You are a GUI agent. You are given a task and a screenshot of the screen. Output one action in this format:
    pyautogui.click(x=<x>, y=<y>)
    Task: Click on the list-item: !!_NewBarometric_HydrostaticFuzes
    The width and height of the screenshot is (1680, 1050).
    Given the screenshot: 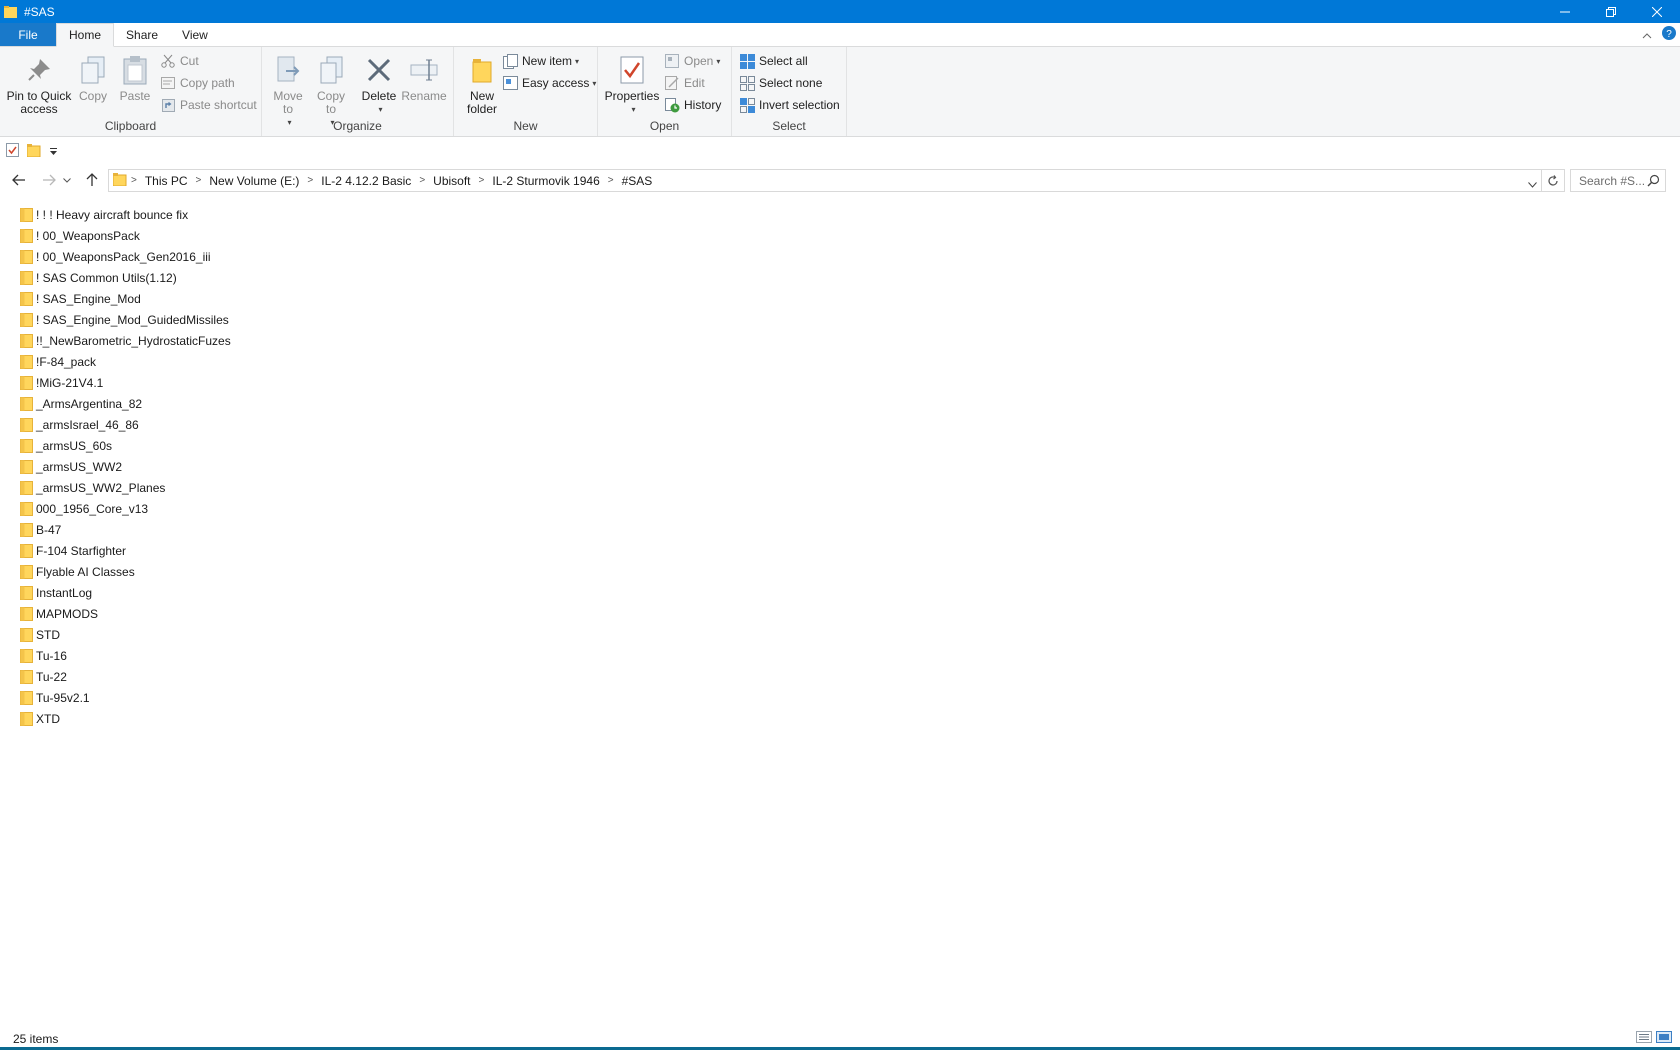 What is the action you would take?
    pyautogui.click(x=840, y=340)
    